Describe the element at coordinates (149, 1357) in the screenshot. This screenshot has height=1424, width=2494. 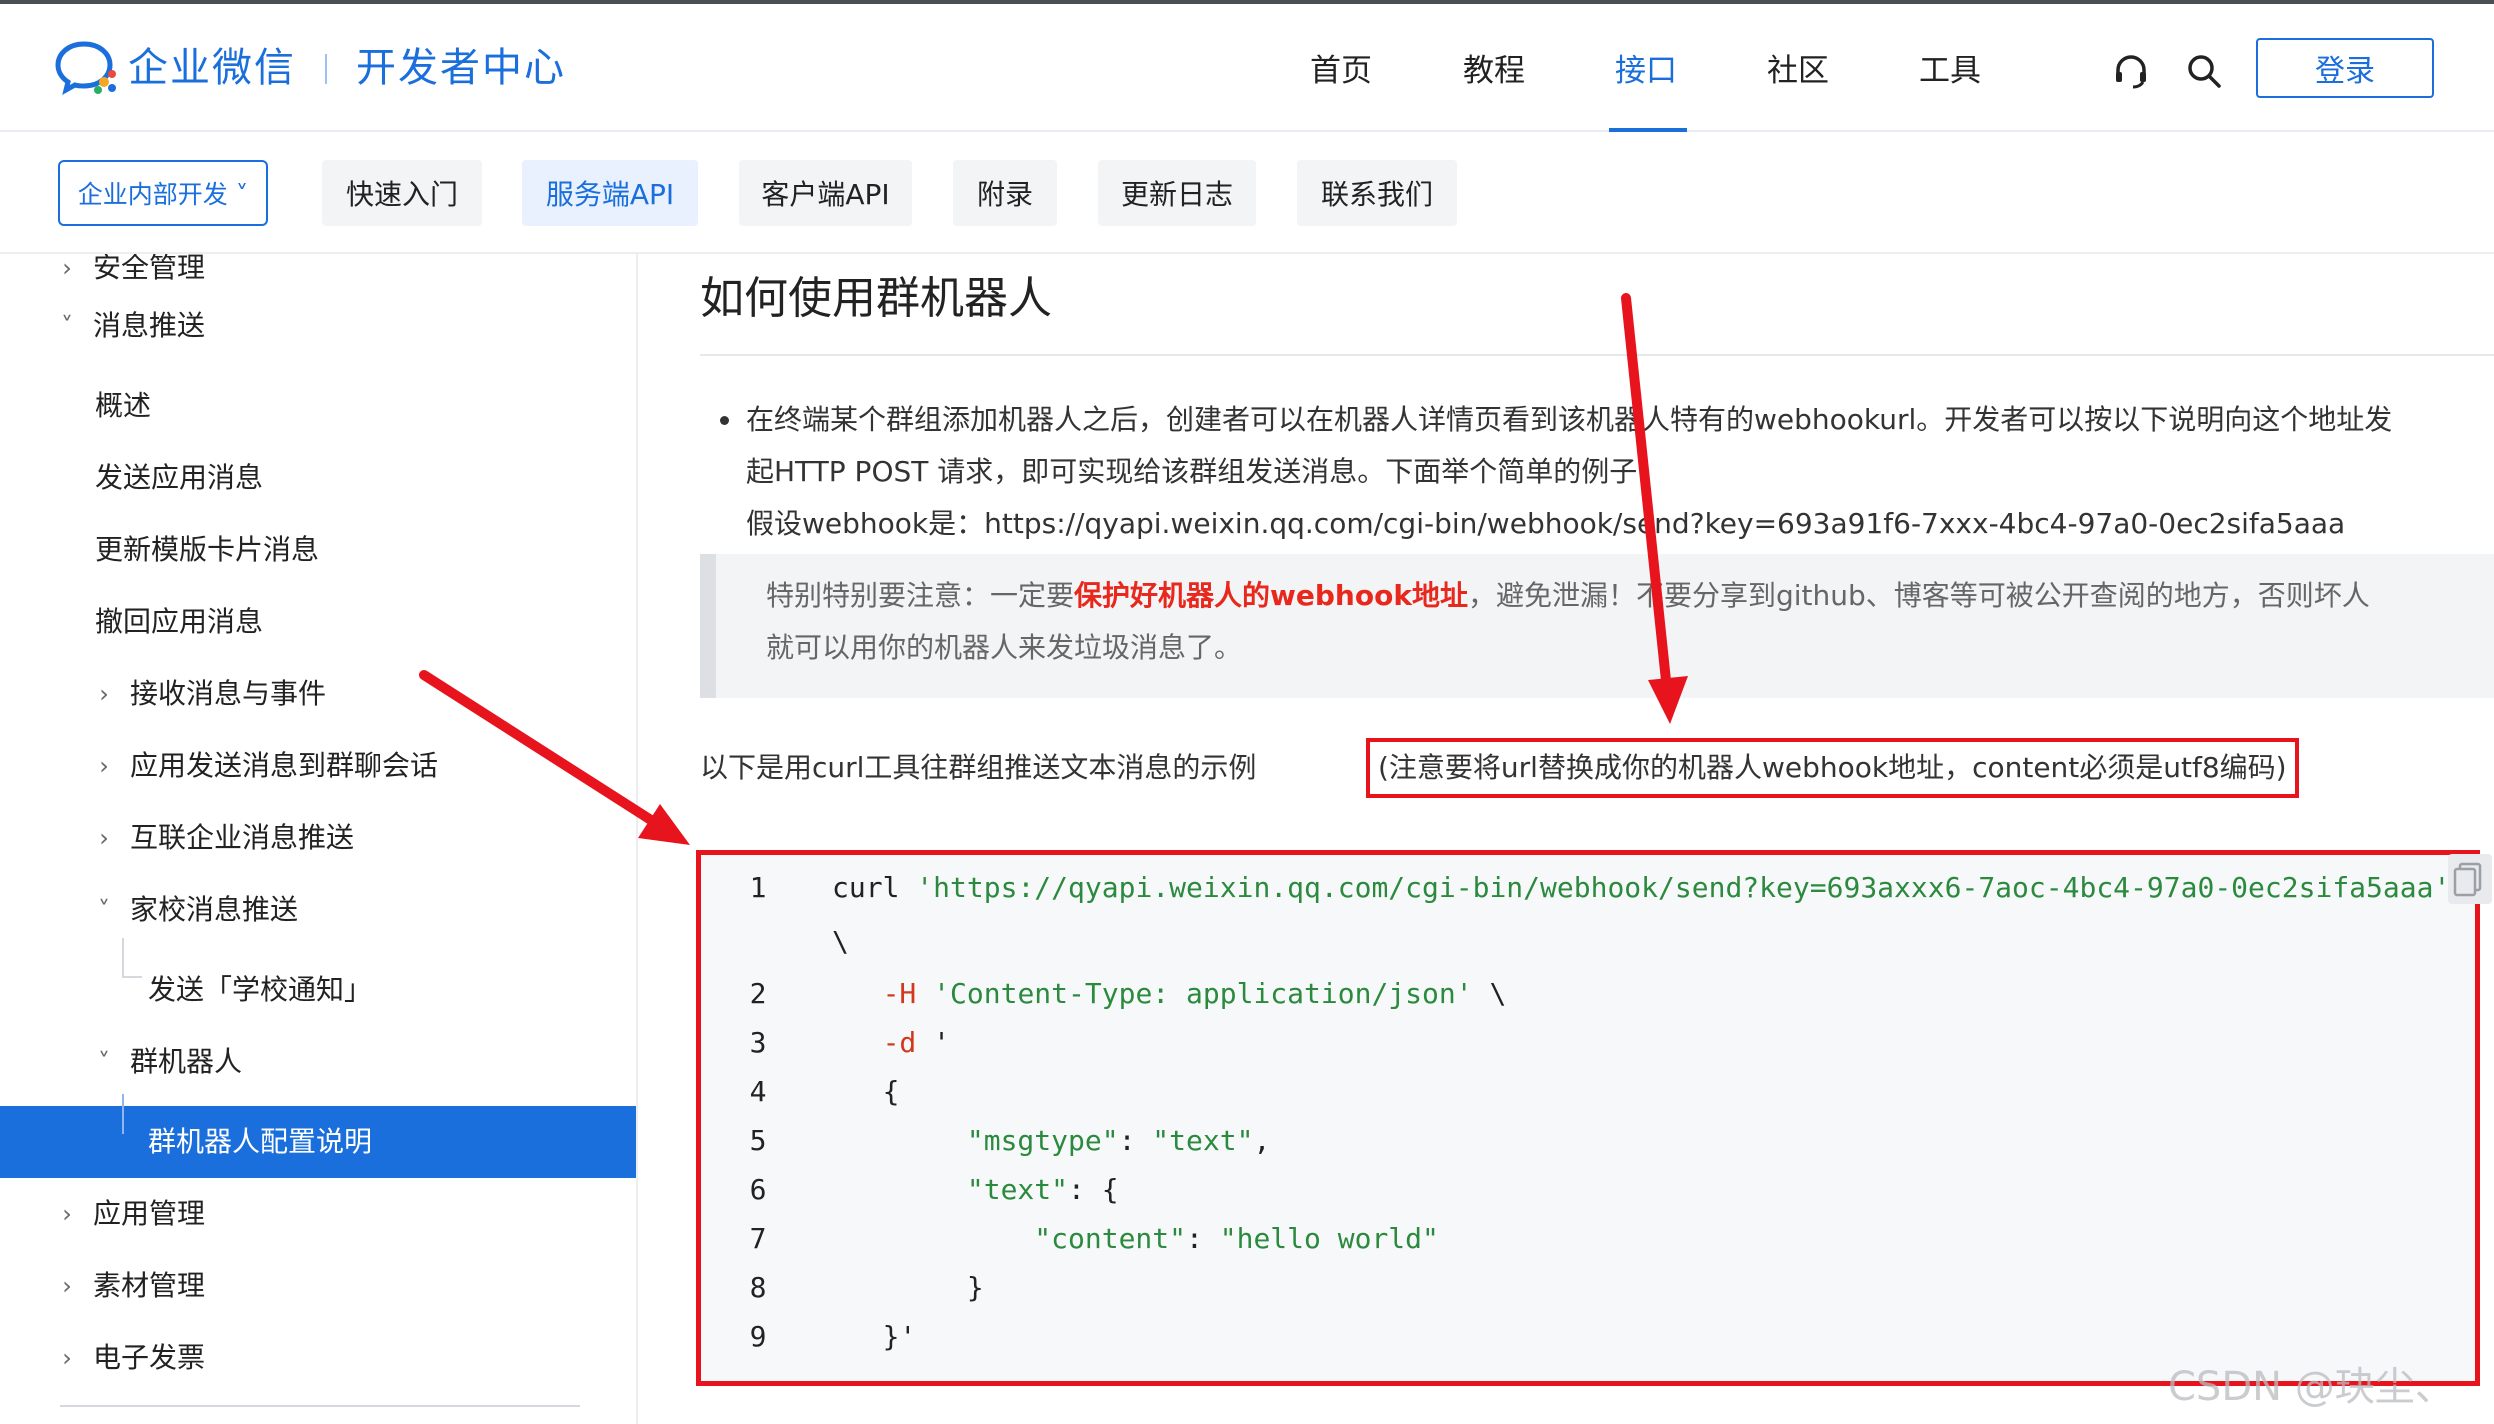
I see `sidebar-item-label: 电子发票` at that location.